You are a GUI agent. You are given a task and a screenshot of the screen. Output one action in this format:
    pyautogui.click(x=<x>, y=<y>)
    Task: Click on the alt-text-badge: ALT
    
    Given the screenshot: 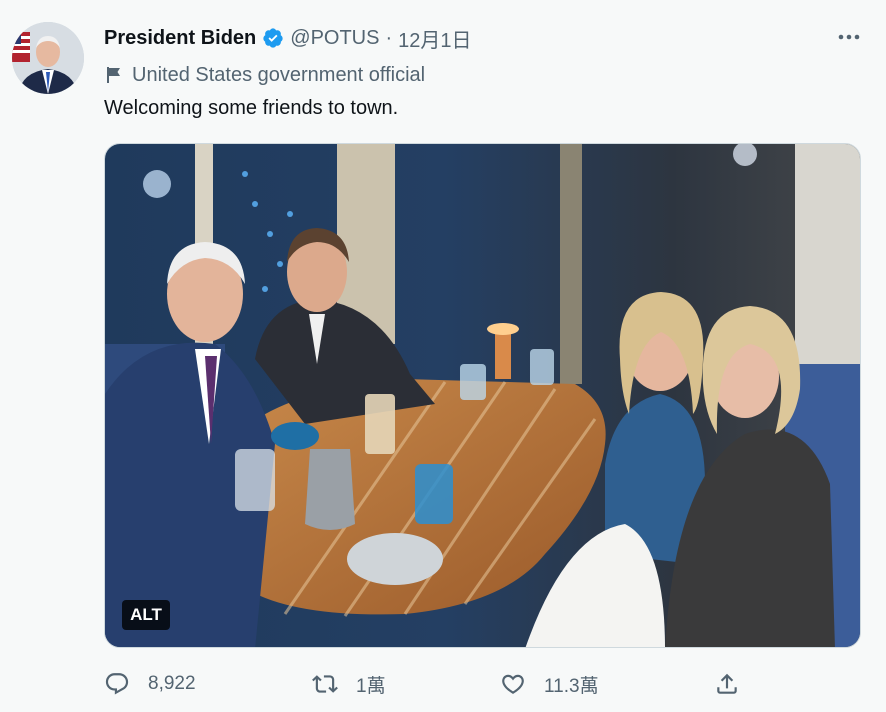 What is the action you would take?
    pyautogui.click(x=146, y=615)
    